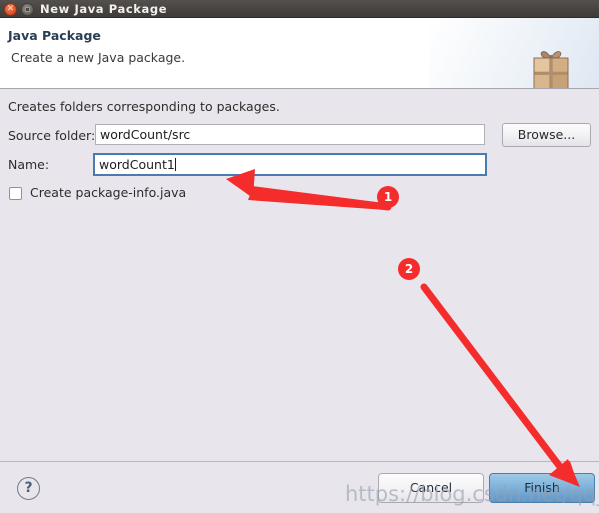 The height and width of the screenshot is (513, 599). Describe the element at coordinates (299, 53) in the screenshot. I see `wizard-header: Java Package Create a new Java package.` at that location.